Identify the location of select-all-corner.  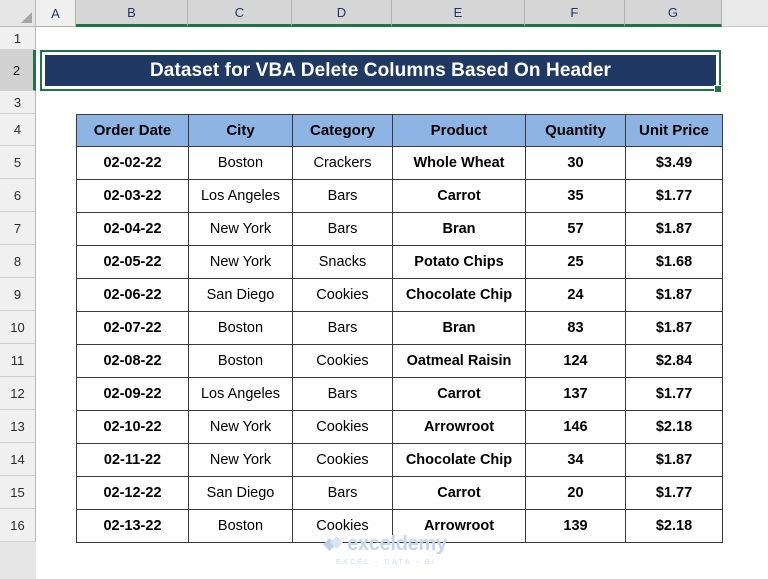
(18, 13).